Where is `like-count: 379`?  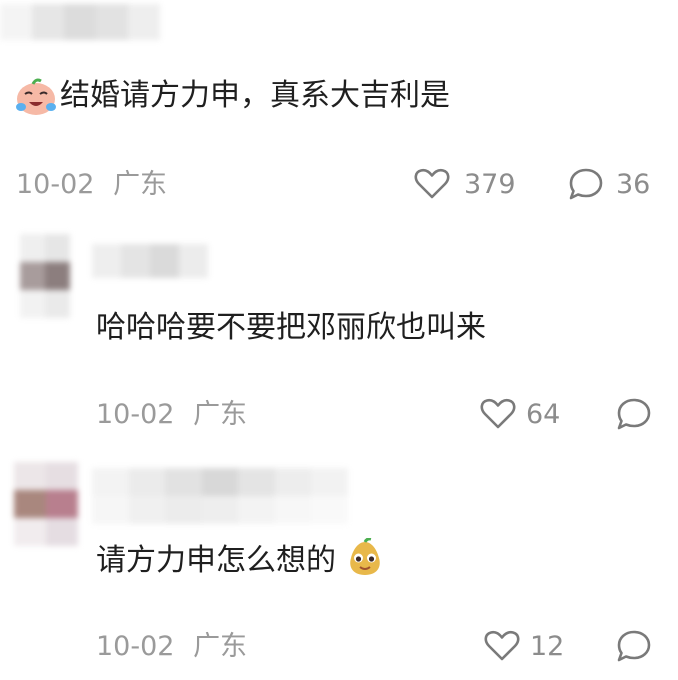
like-count: 379 is located at coordinates (490, 184).